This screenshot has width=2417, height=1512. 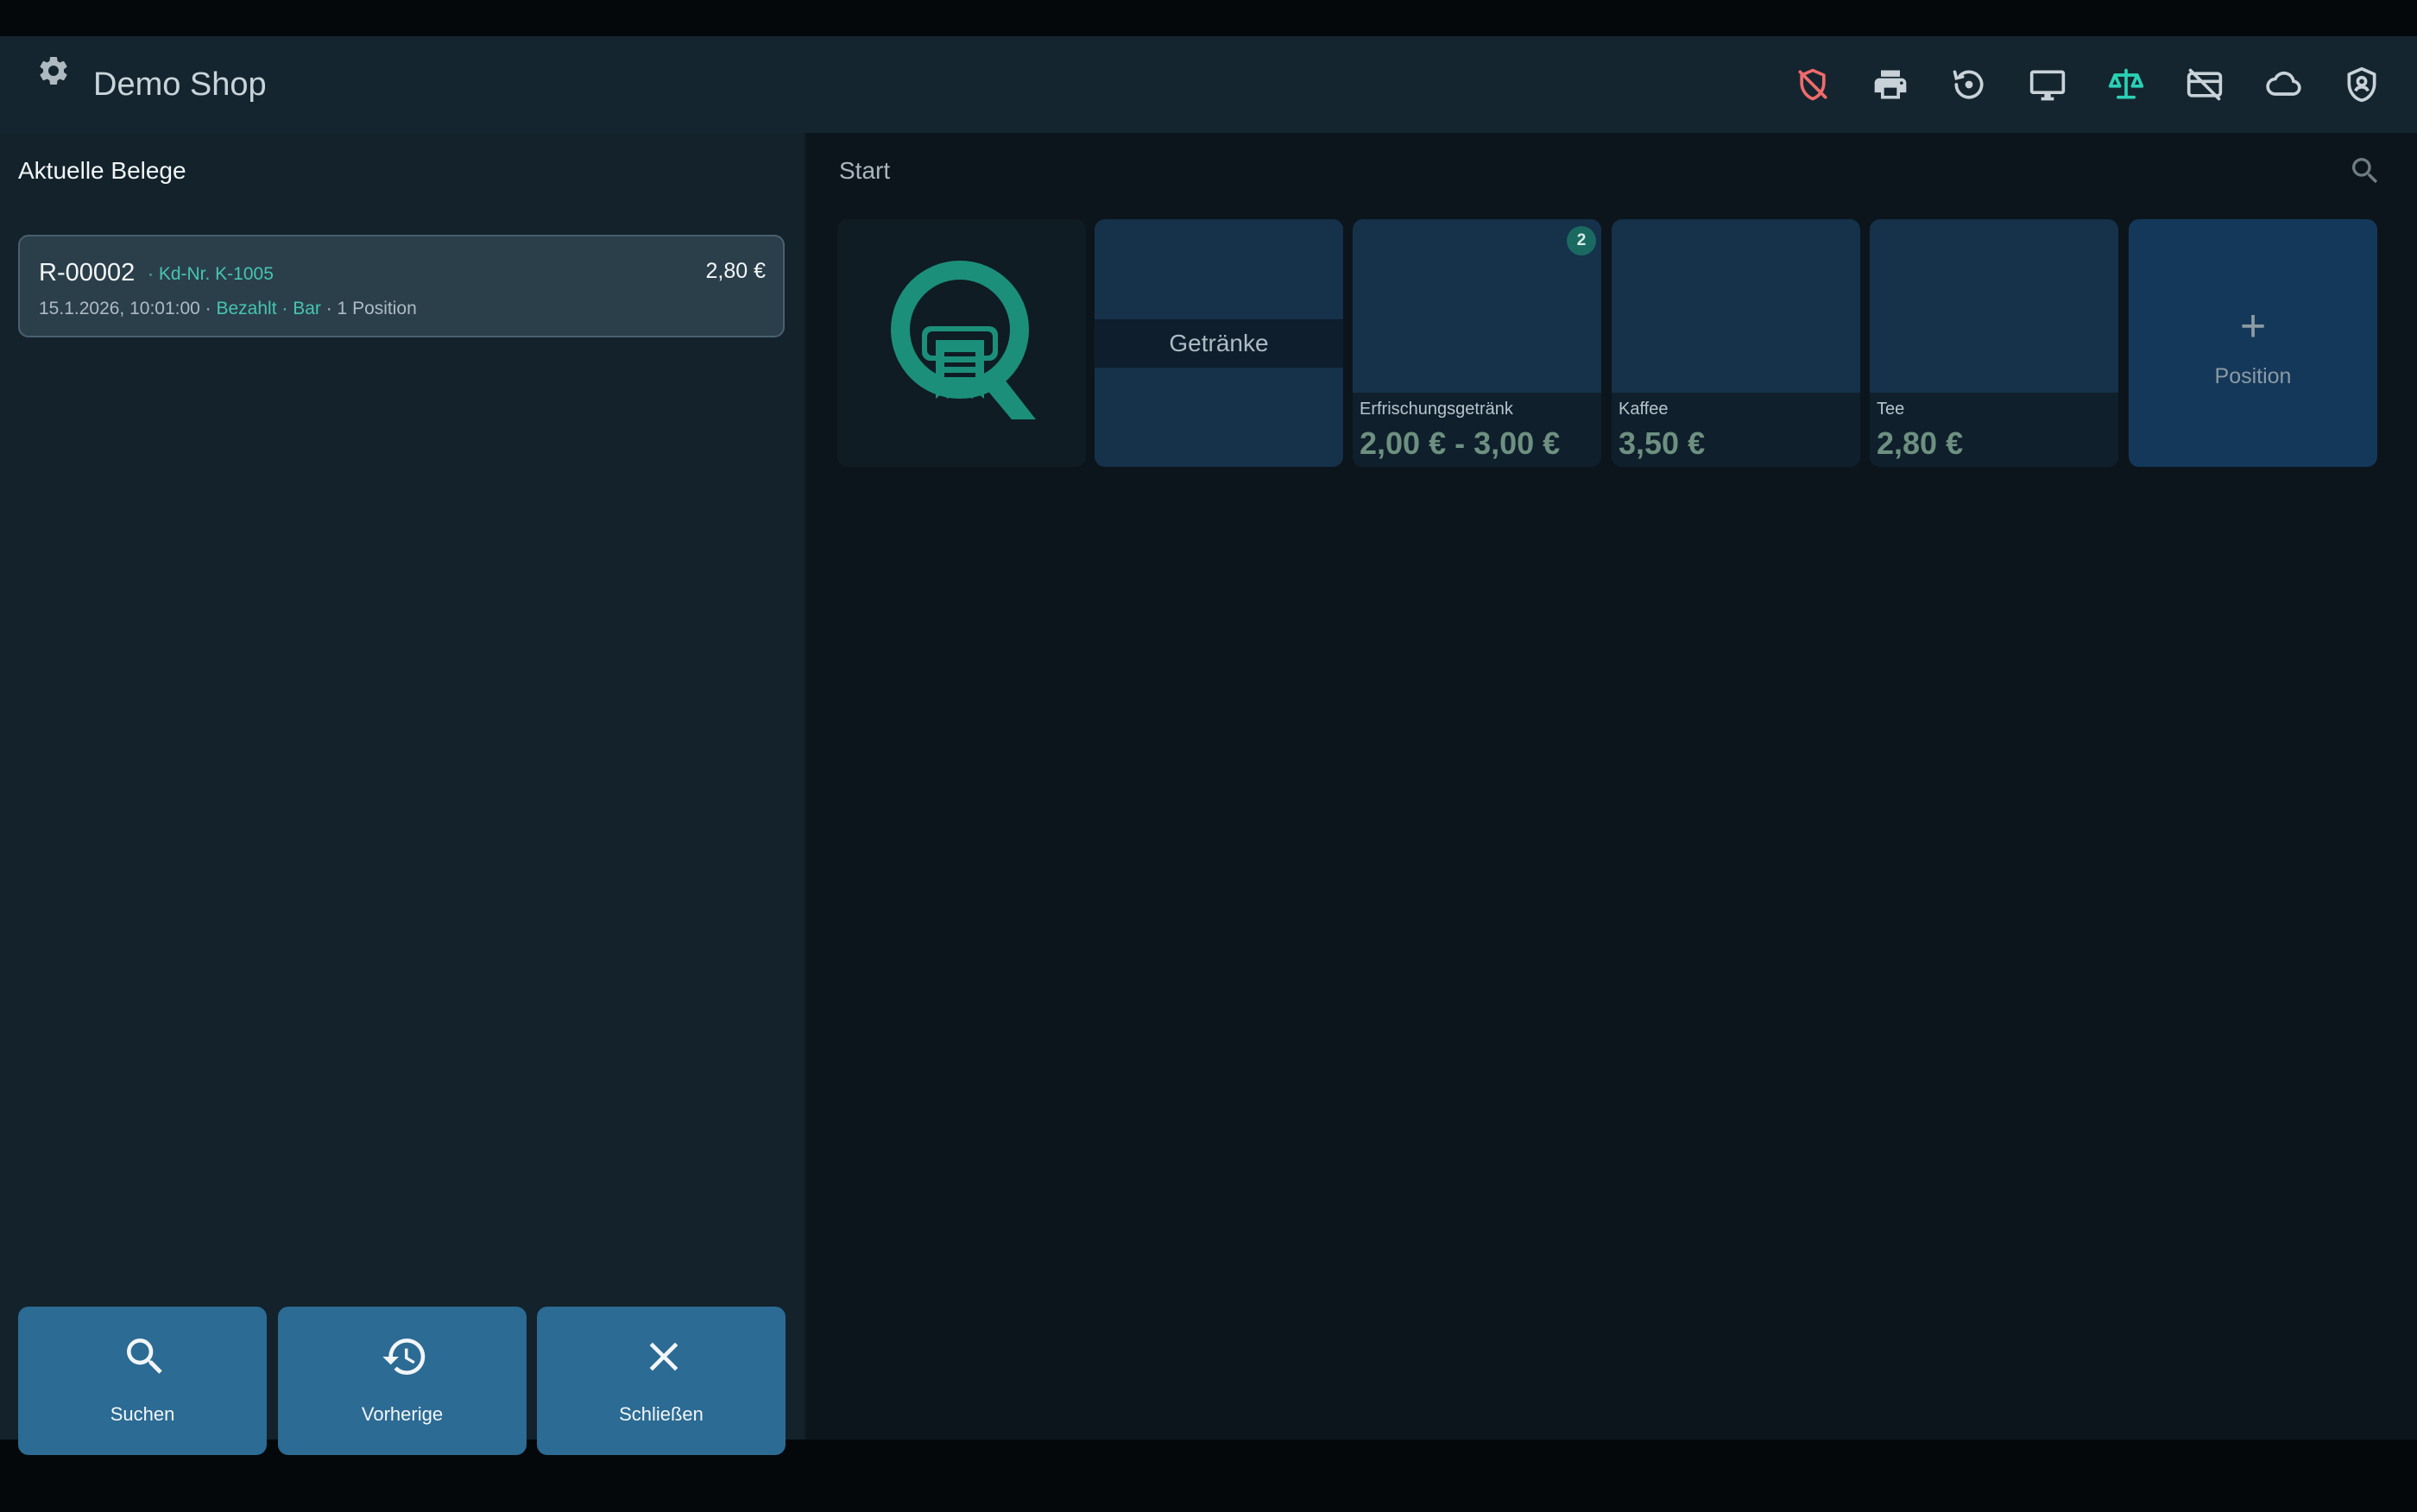 I want to click on logo-tile, so click(x=961, y=343).